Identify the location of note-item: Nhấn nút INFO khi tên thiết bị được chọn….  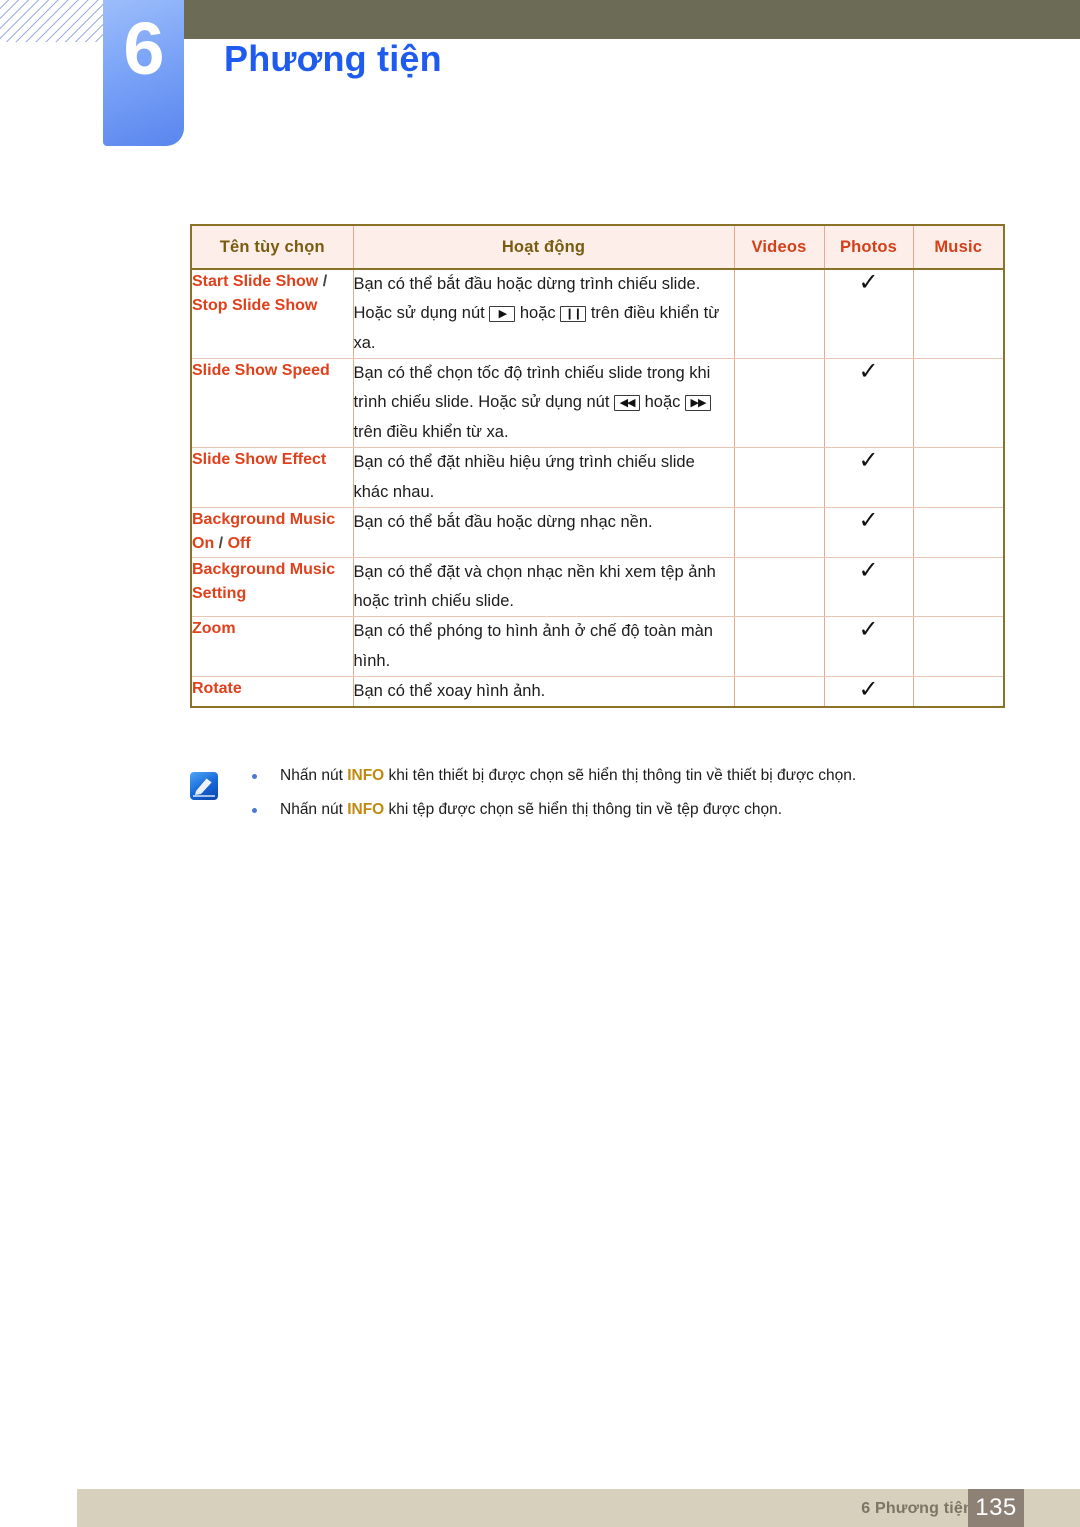
(596, 776).